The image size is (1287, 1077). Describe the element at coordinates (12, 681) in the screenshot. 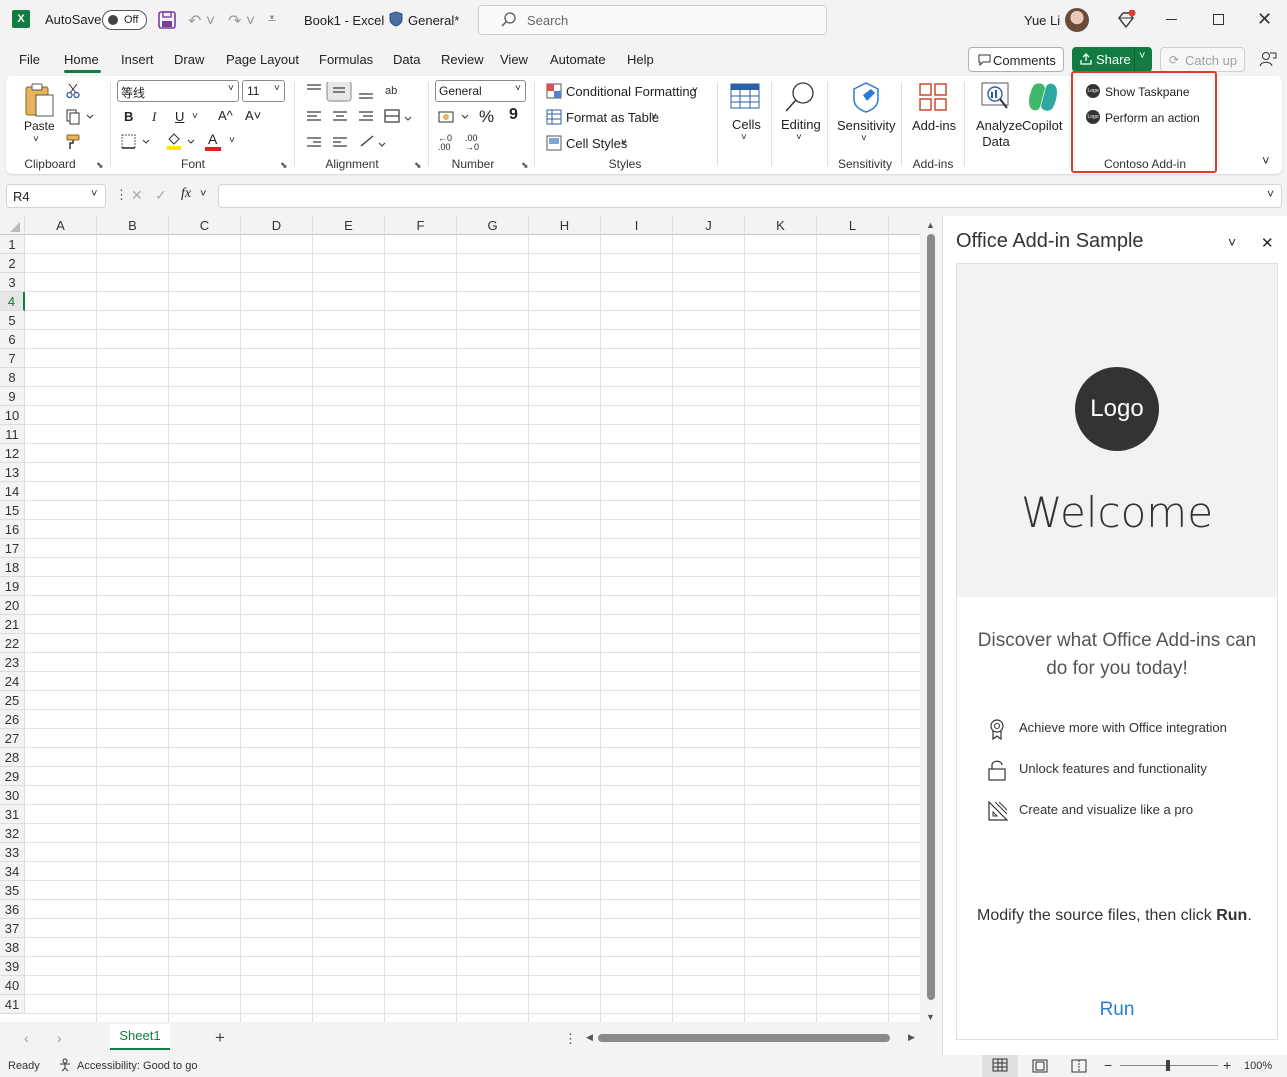

I see `row-header-24: 24` at that location.